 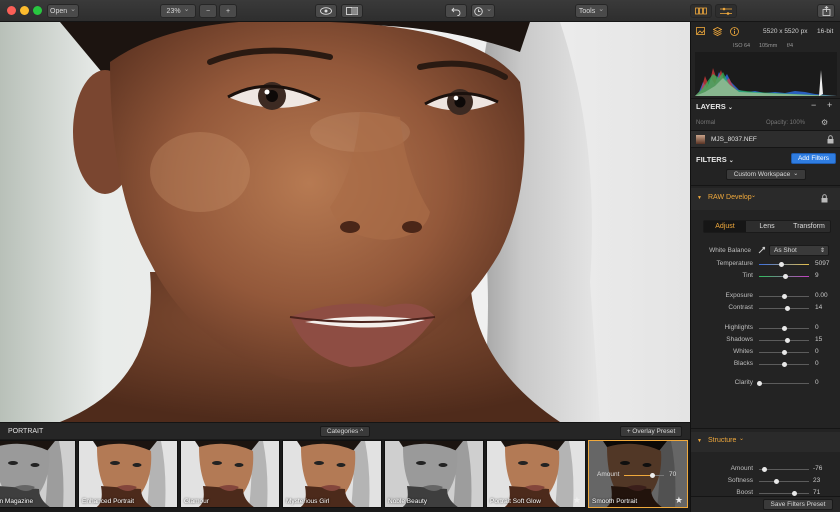 I want to click on categories-button: Categories ^, so click(x=345, y=431).